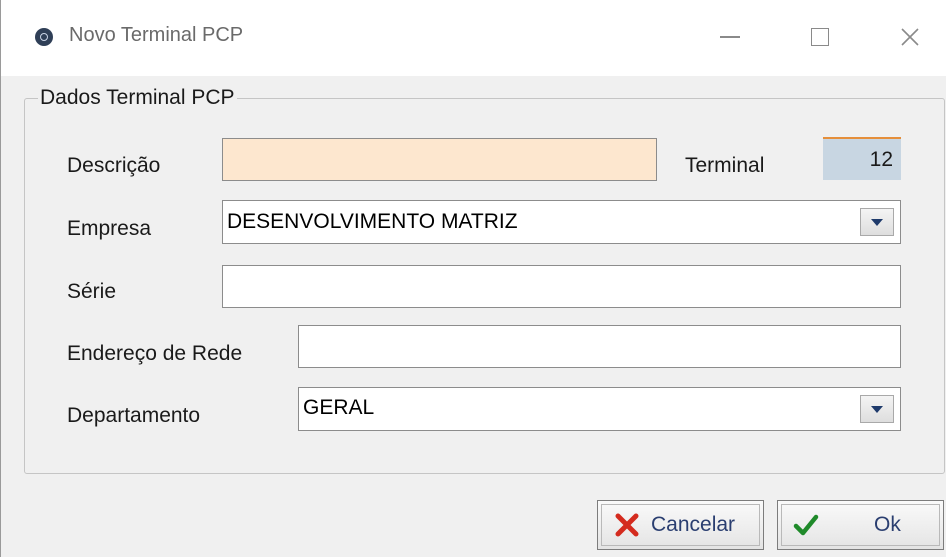 This screenshot has height=557, width=946. I want to click on serie-label: Série, so click(92, 291).